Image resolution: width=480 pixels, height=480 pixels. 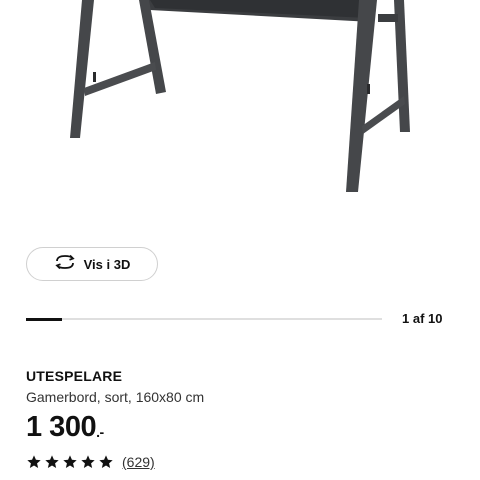 What do you see at coordinates (138, 462) in the screenshot?
I see `review-count-link: (629)` at bounding box center [138, 462].